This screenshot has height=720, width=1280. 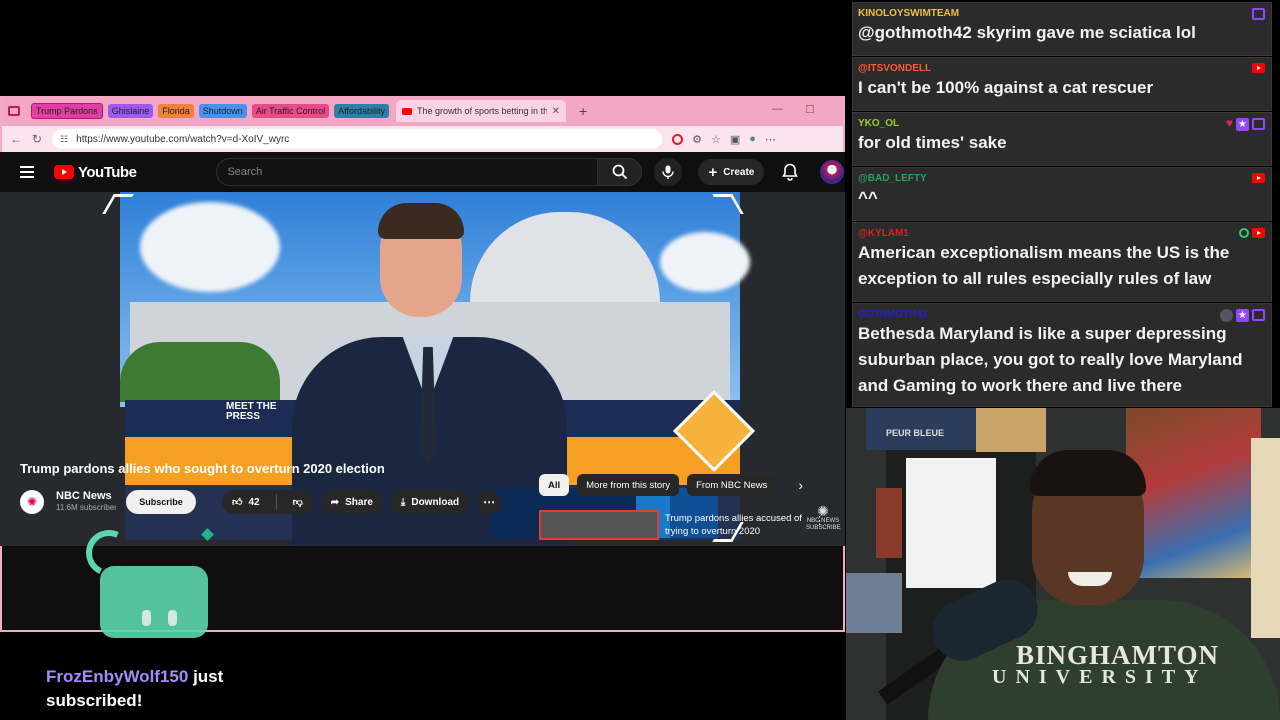 What do you see at coordinates (951, 523) in the screenshot?
I see `whiteboard` at bounding box center [951, 523].